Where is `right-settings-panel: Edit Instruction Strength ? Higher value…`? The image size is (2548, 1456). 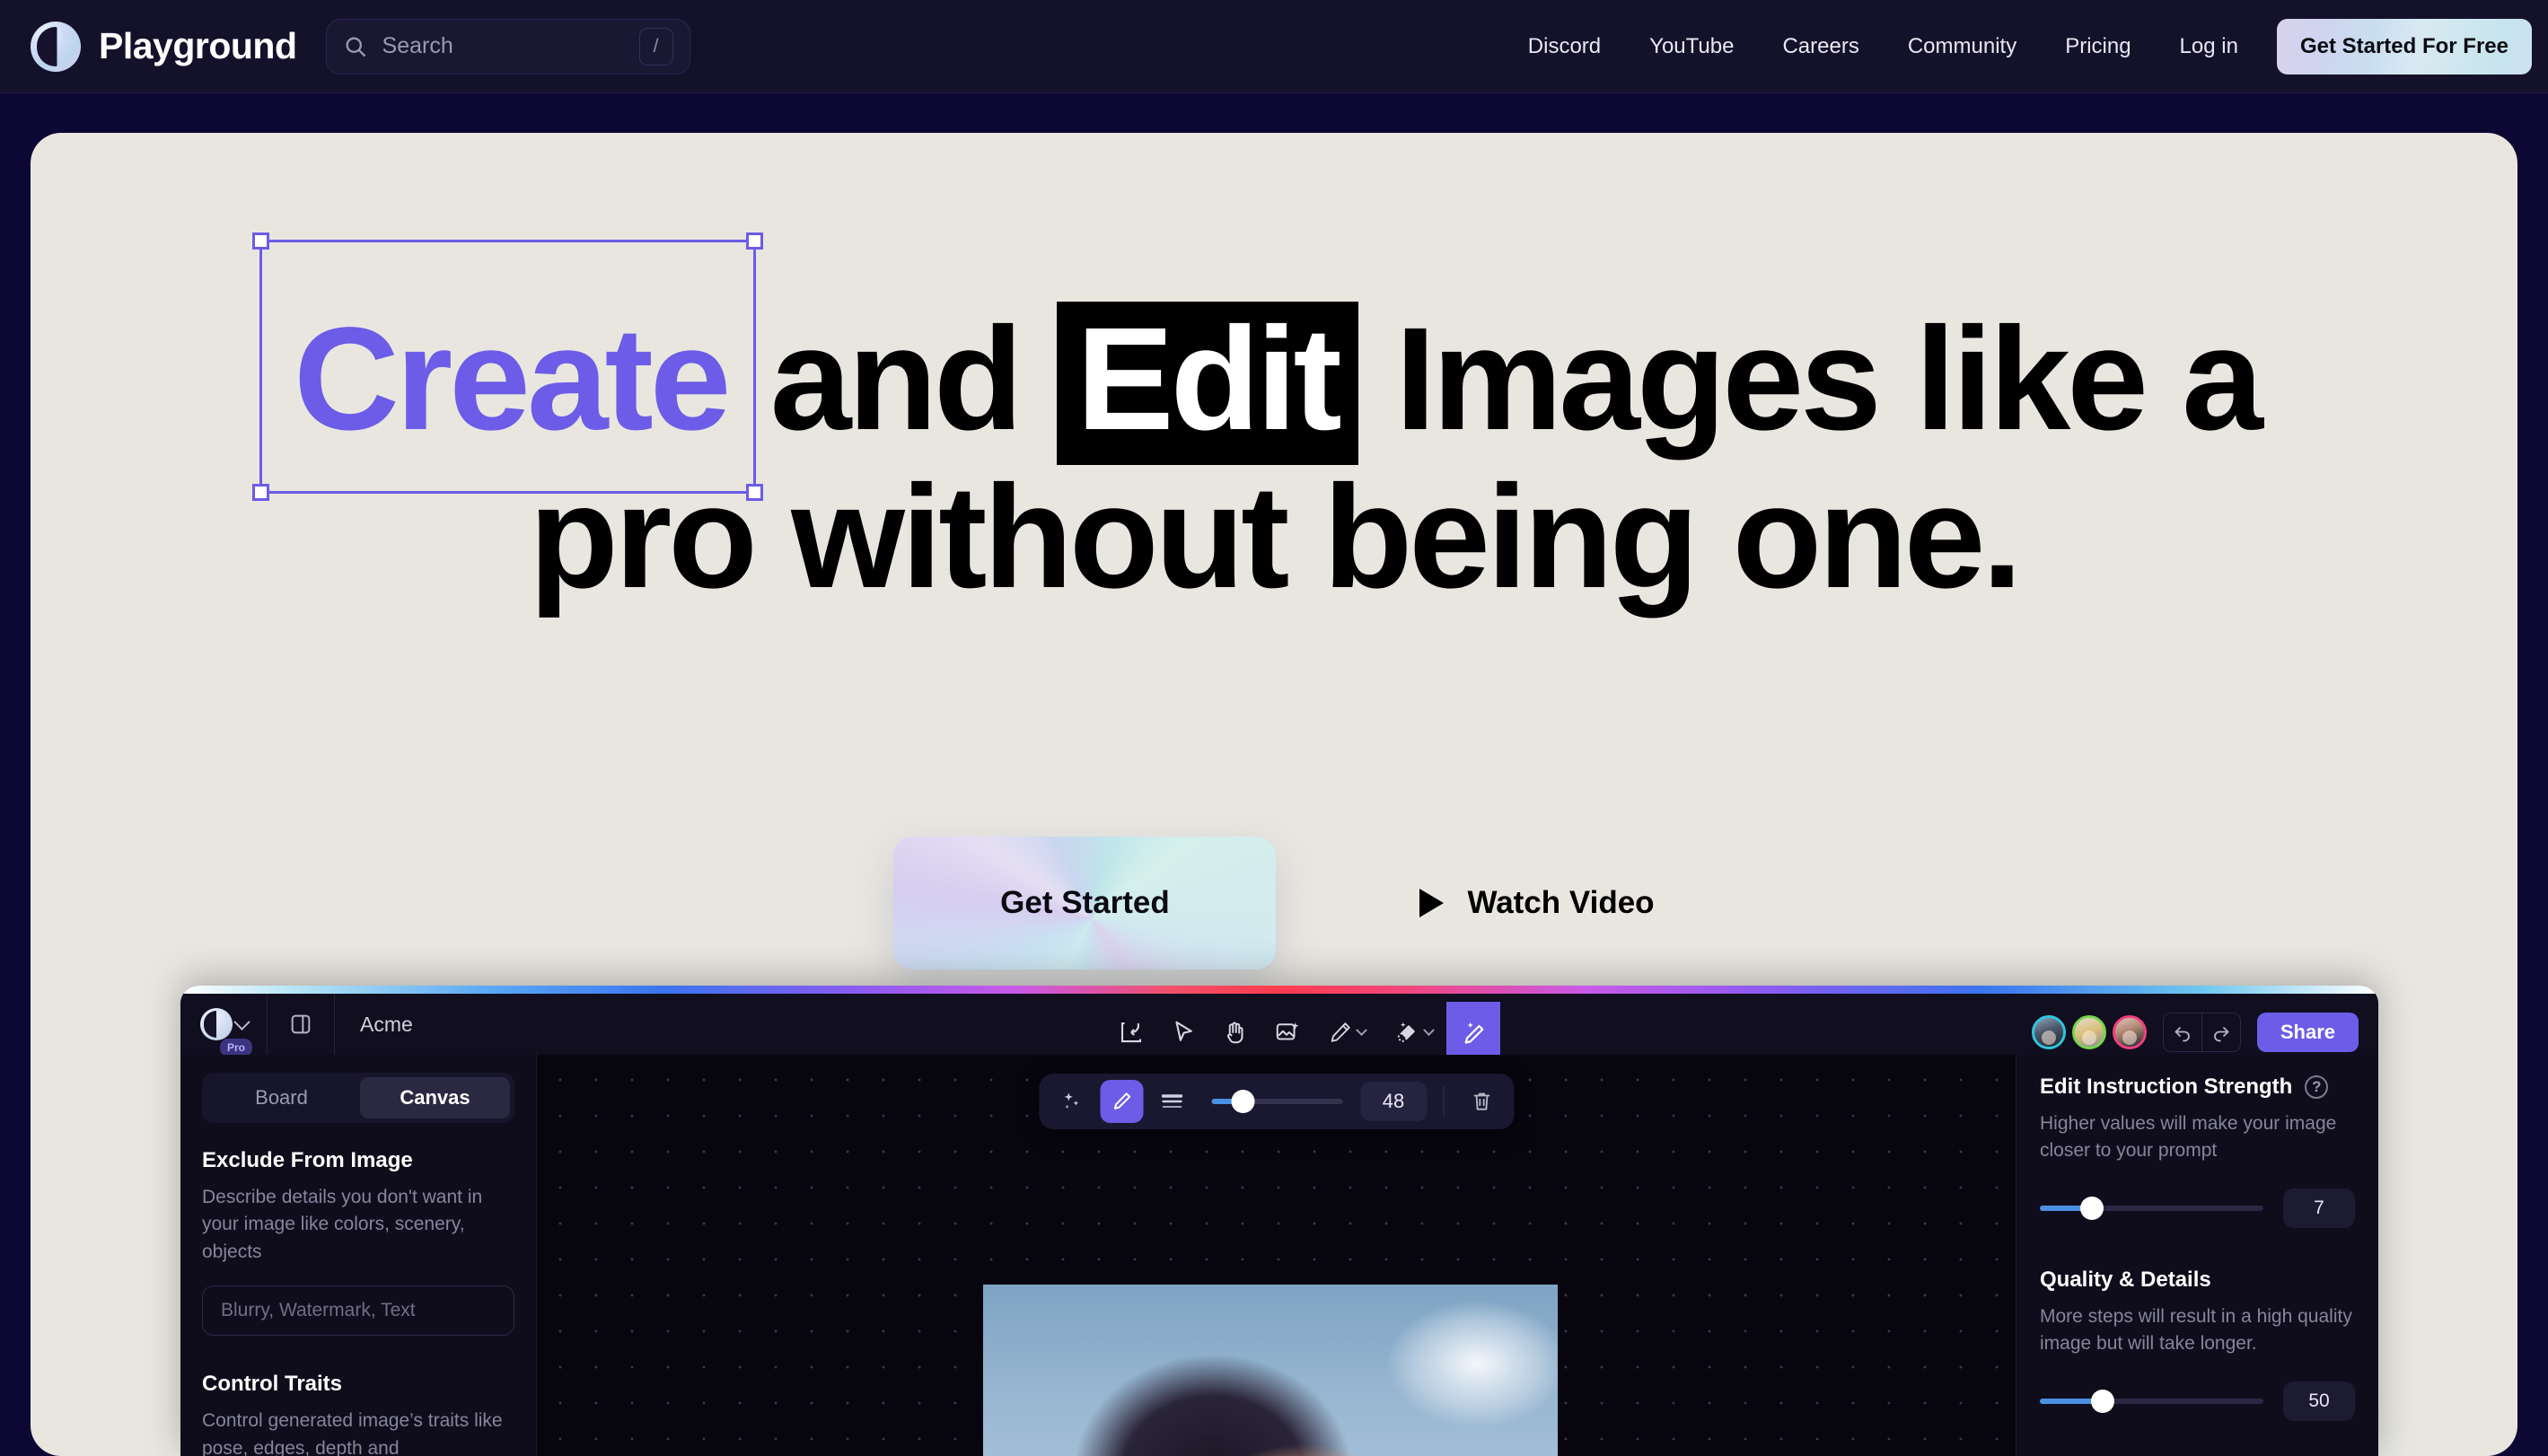
right-settings-panel: Edit Instruction Strength ? Higher value… is located at coordinates (2197, 1255).